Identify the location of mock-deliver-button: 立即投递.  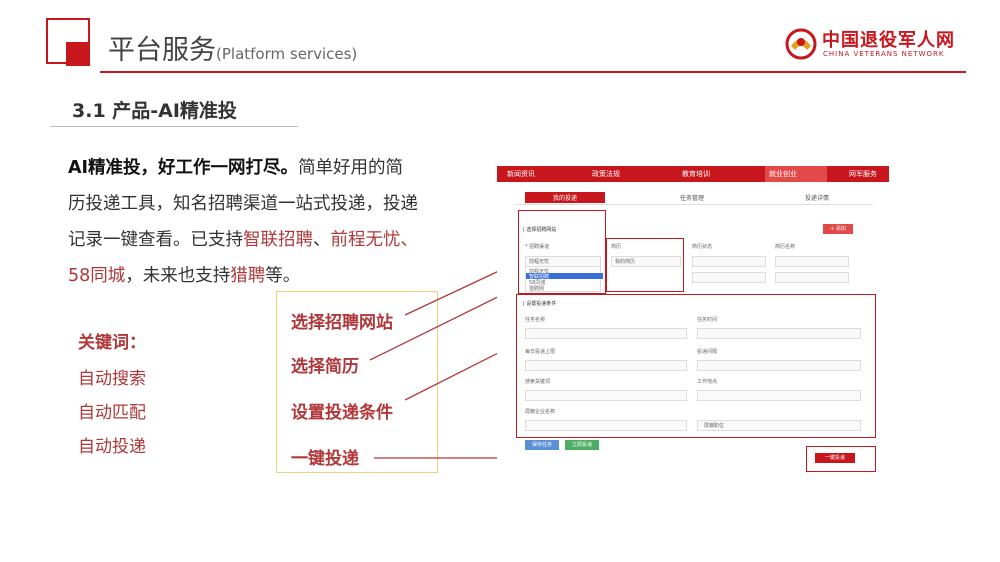
(582, 445).